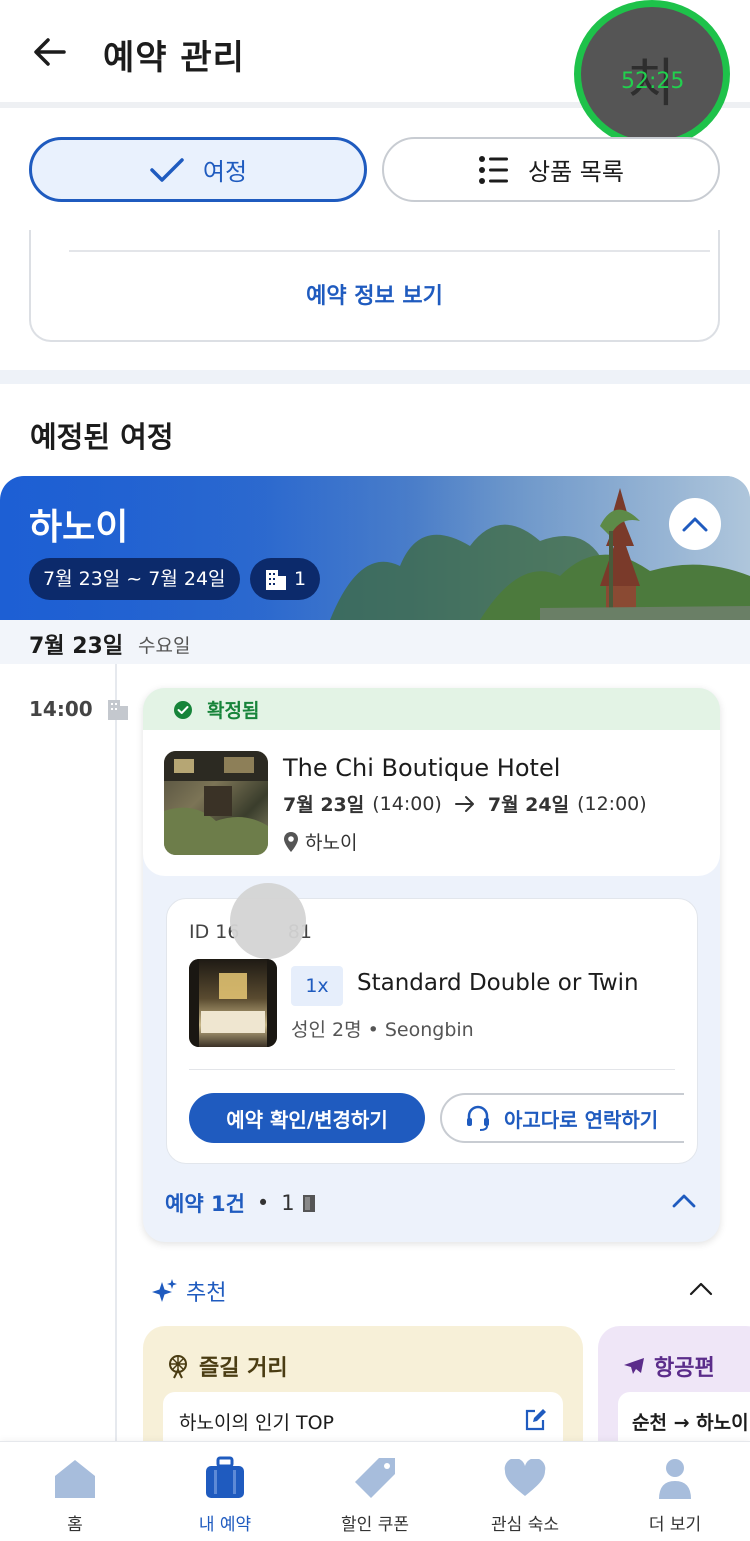 The image size is (750, 1541). I want to click on timeline-hotel-icon, so click(118, 708).